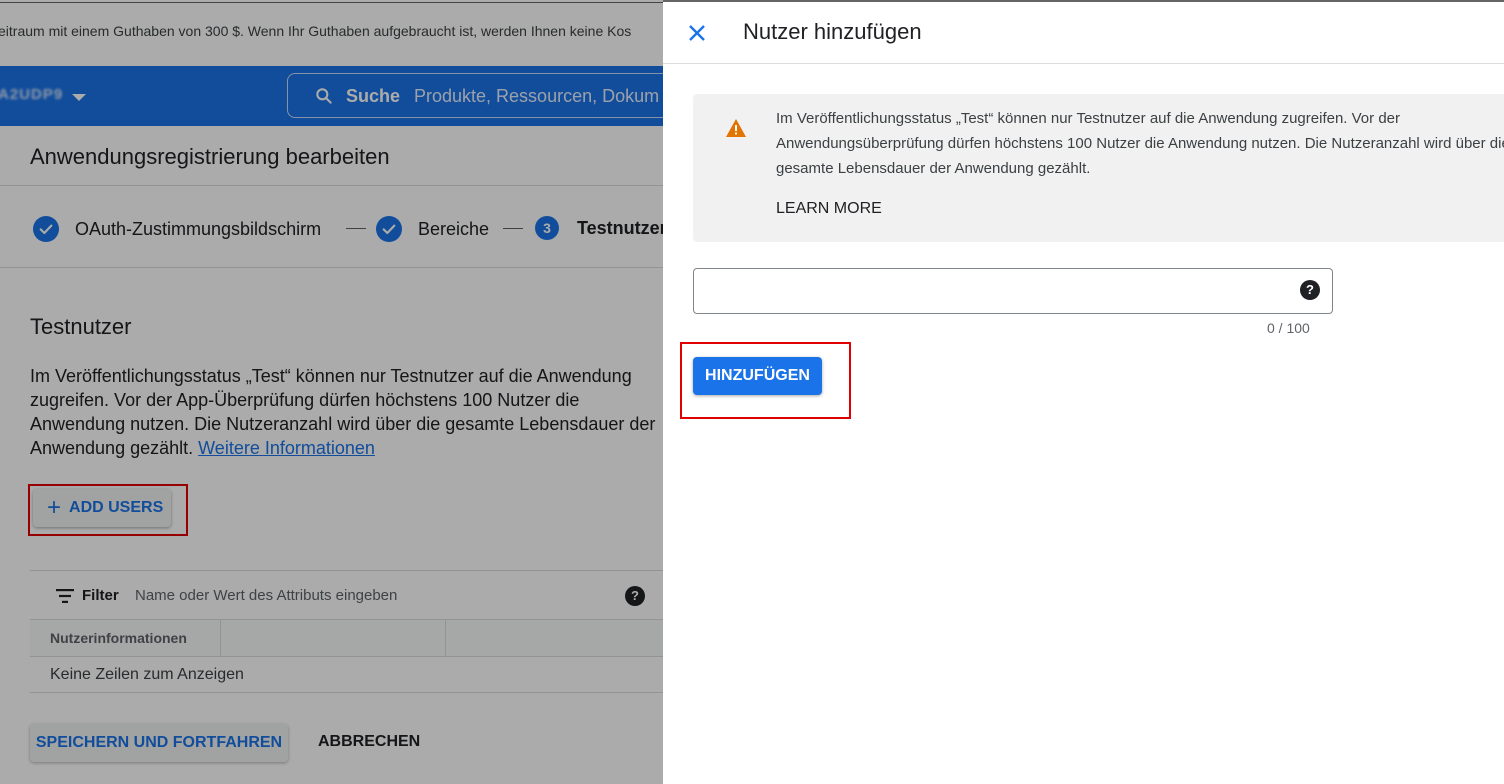 This screenshot has height=784, width=1504. What do you see at coordinates (829, 209) in the screenshot?
I see `learn-more-link: LEARN MORE` at bounding box center [829, 209].